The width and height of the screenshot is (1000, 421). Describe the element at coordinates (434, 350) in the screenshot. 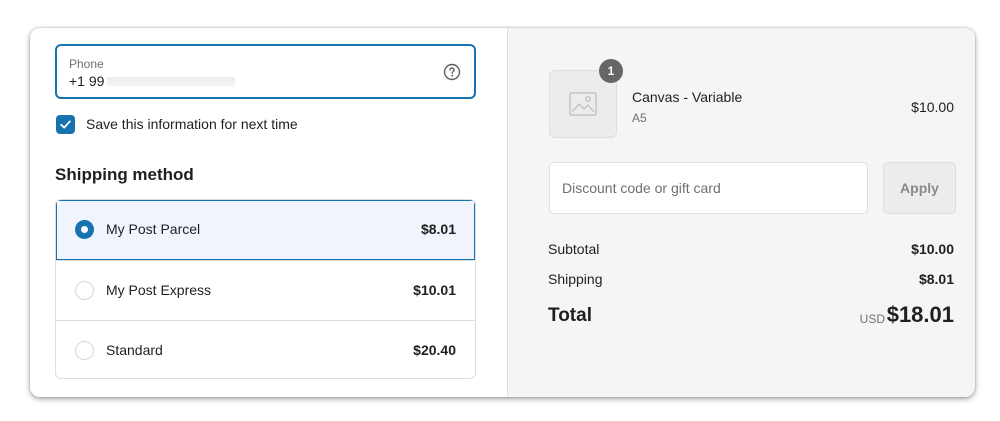

I see `shipping-option-price: $20.40` at that location.